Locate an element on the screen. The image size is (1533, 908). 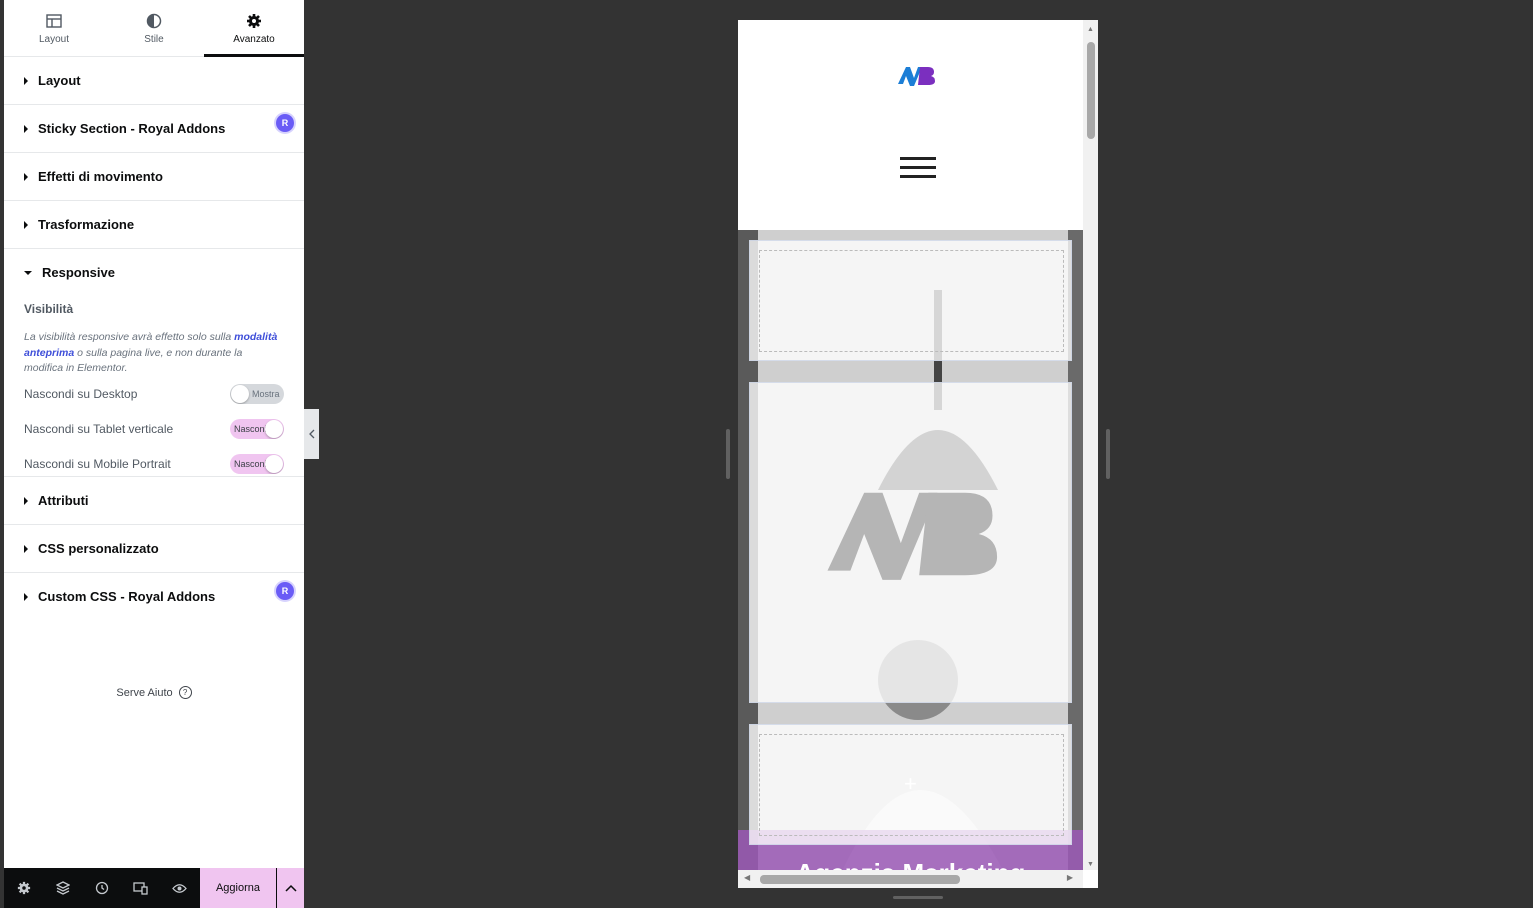
empty-container is located at coordinates (910, 300).